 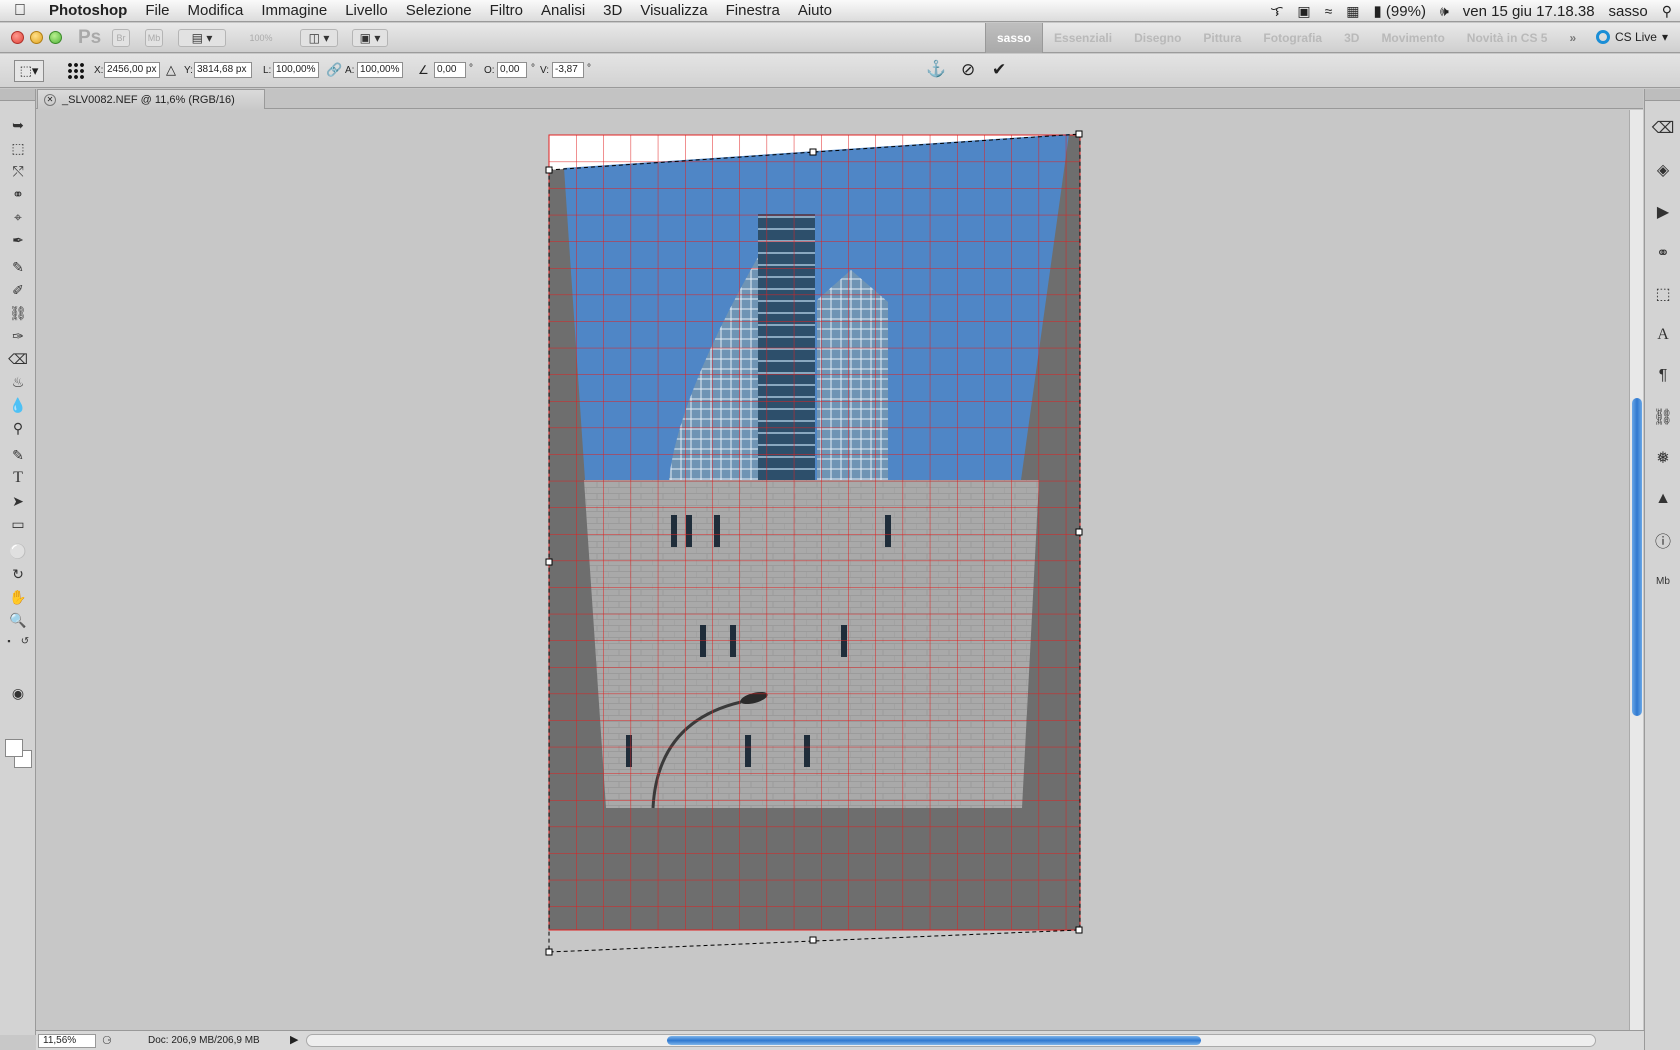 What do you see at coordinates (202, 38) in the screenshot?
I see `extras-view-menu: ▤ ▾` at bounding box center [202, 38].